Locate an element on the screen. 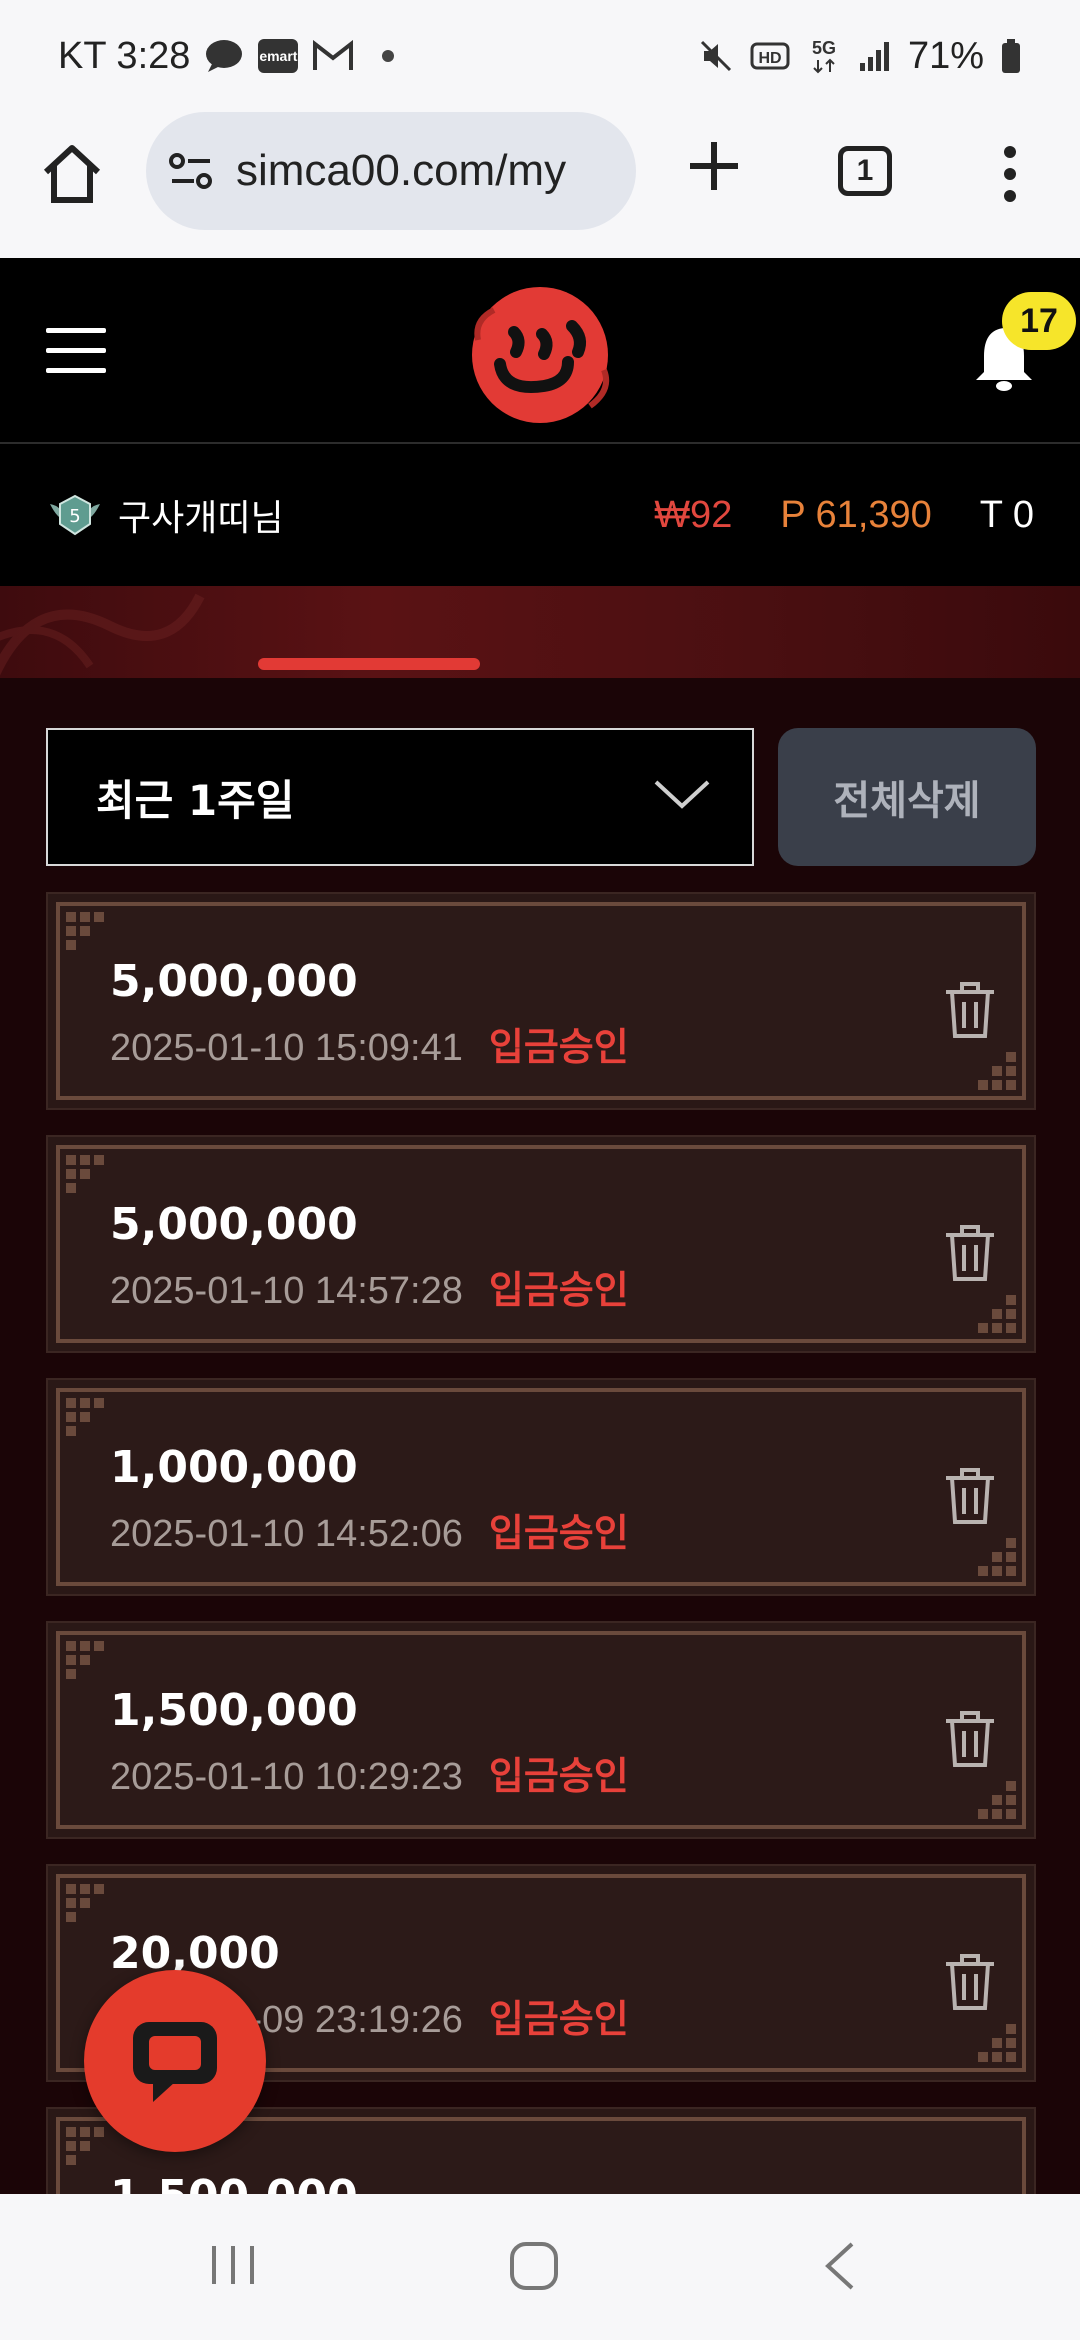 The image size is (1080, 2340). deposit-datetime: 2025-01-10 10:29:23 is located at coordinates (286, 1777).